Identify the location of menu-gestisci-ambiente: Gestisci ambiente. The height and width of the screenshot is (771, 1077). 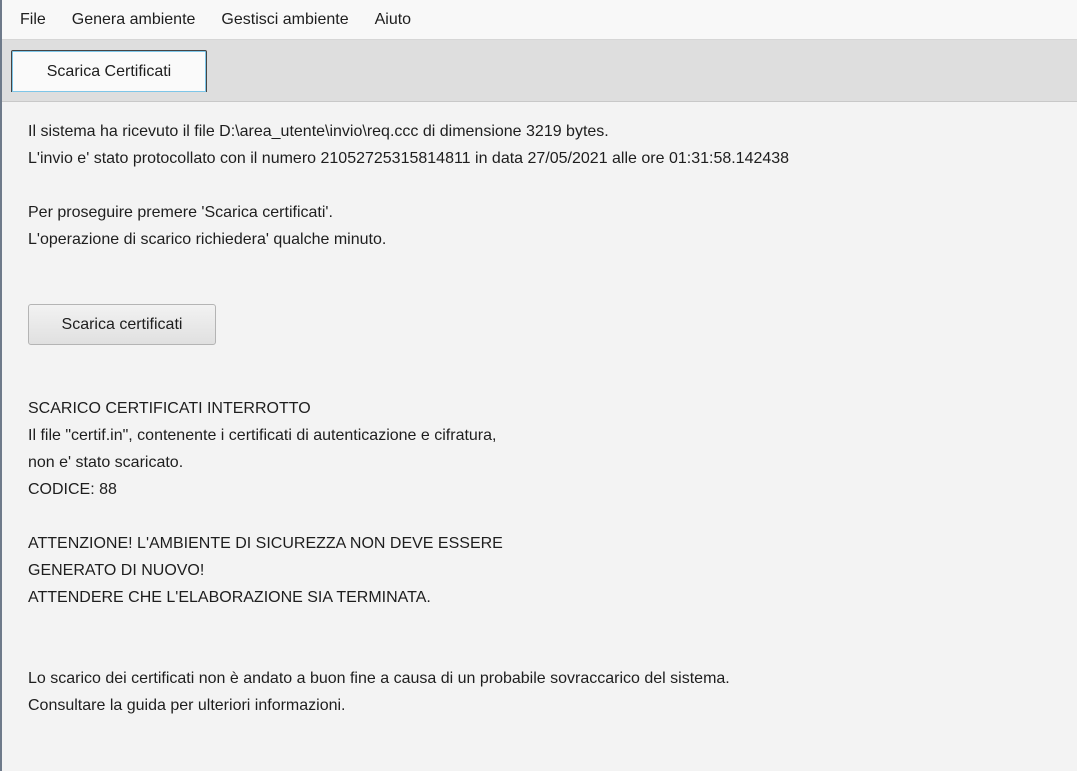
(284, 20).